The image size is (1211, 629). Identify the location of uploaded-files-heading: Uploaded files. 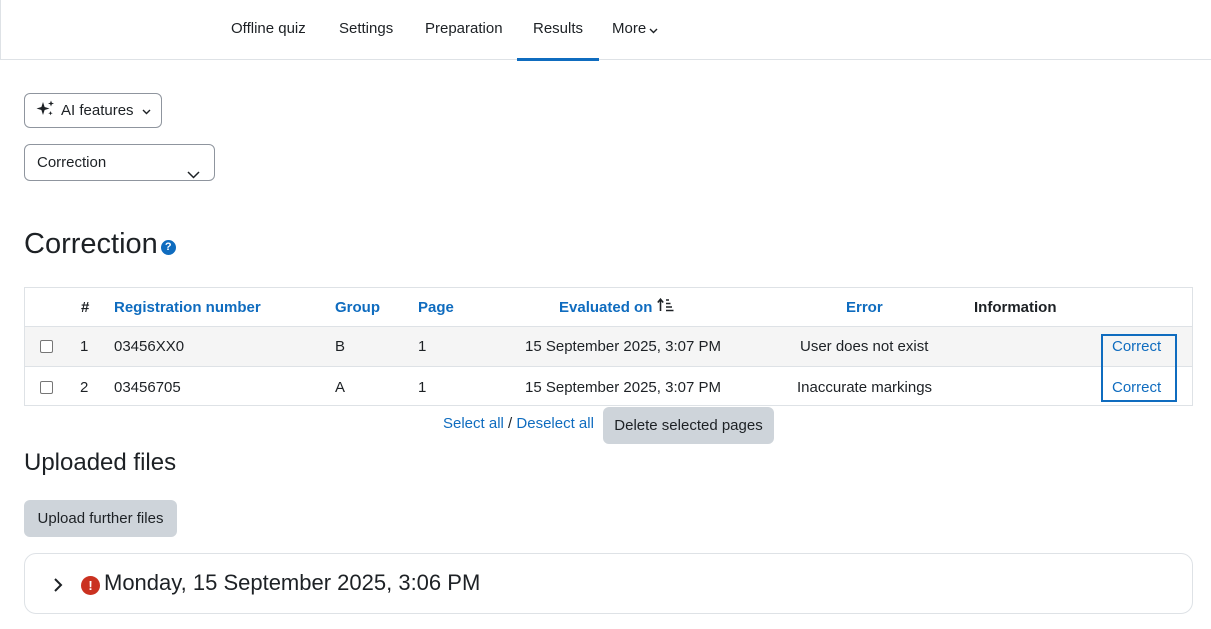
(100, 462).